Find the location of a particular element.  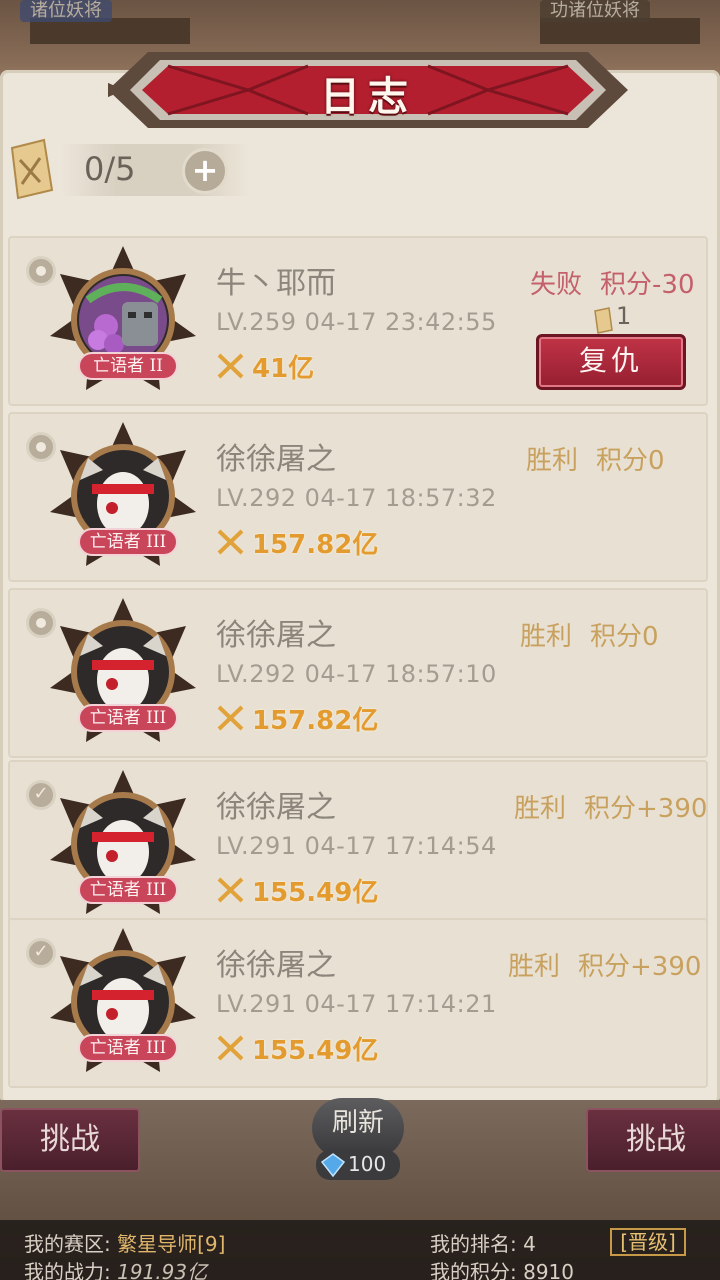

challenge-button-right: 挑战 is located at coordinates (653, 1140).